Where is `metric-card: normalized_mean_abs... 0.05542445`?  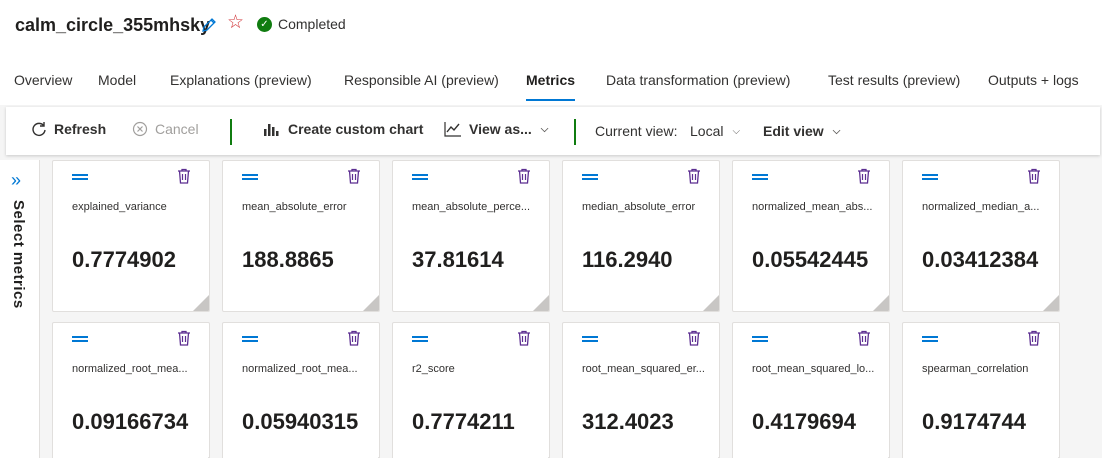
metric-card: normalized_mean_abs... 0.05542445 is located at coordinates (811, 236).